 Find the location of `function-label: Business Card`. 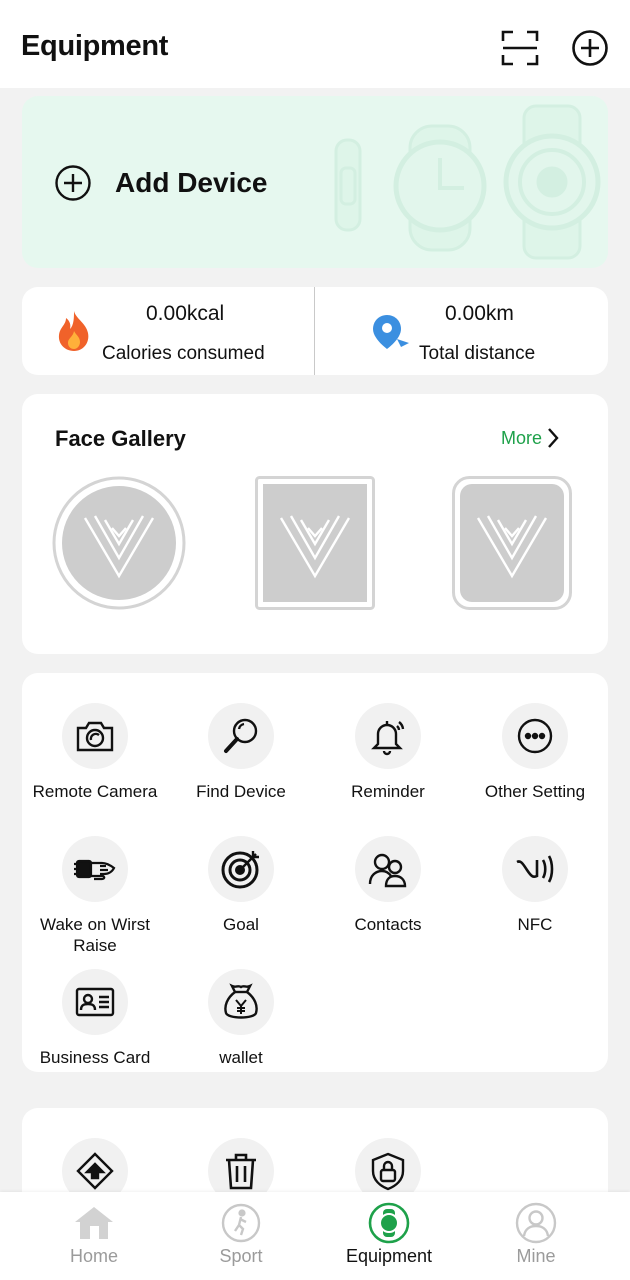

function-label: Business Card is located at coordinates (95, 1057).